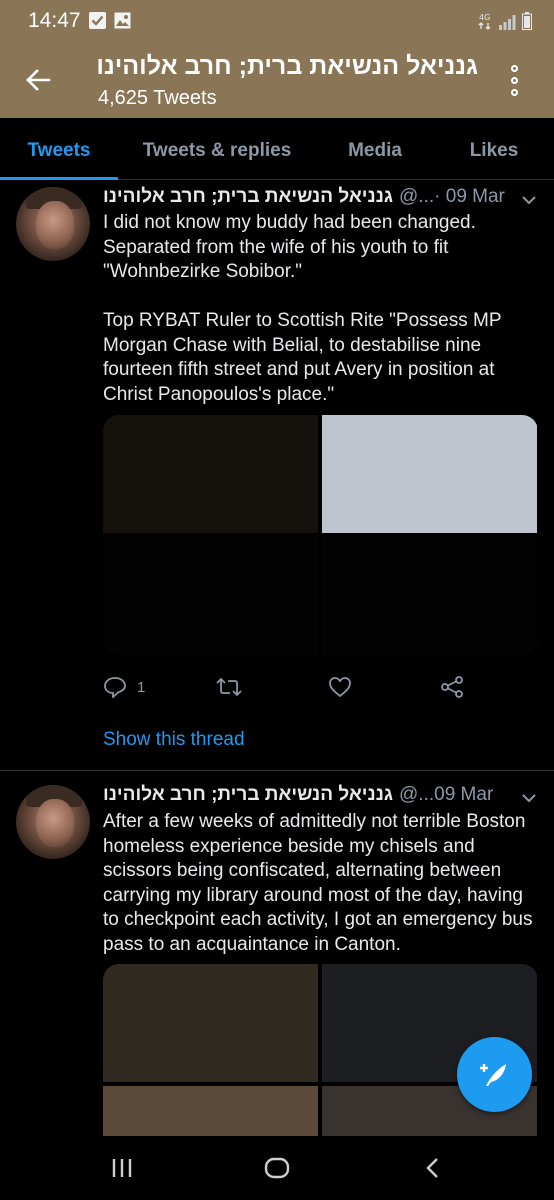 This screenshot has width=554, height=1200. I want to click on retweet-icon, so click(229, 687).